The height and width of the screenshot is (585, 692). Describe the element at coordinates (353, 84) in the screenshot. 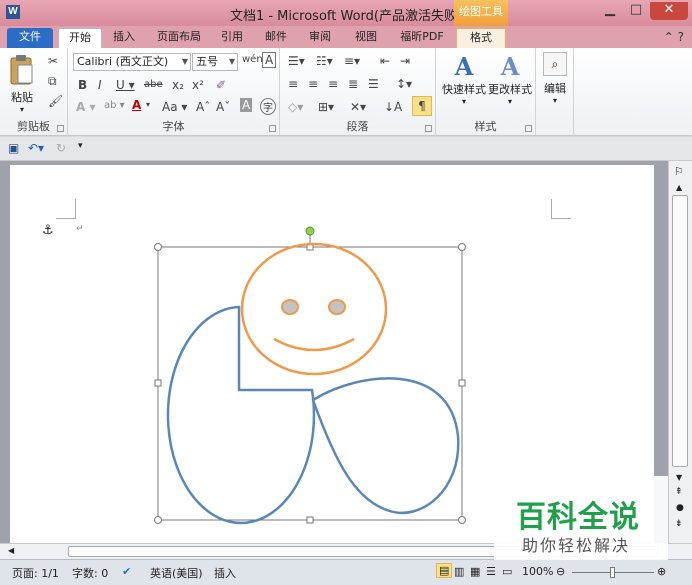

I see `justify-icon: ≣` at that location.